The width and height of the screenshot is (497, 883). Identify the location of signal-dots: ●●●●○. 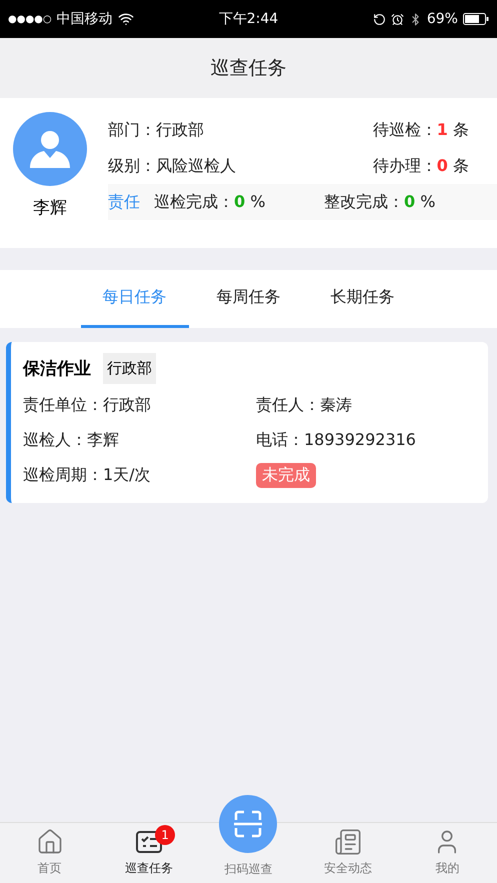
(30, 19).